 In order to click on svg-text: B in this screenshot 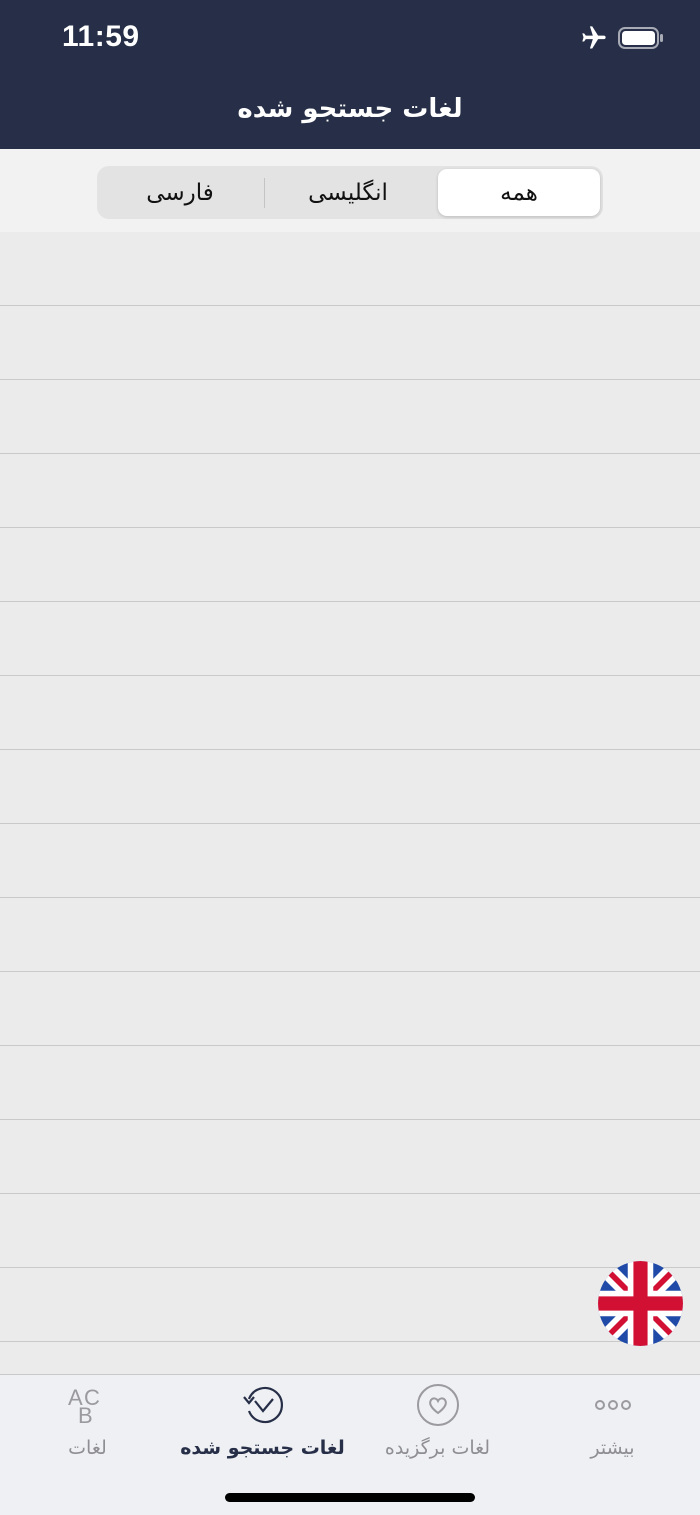, I will do `click(85, 1415)`.